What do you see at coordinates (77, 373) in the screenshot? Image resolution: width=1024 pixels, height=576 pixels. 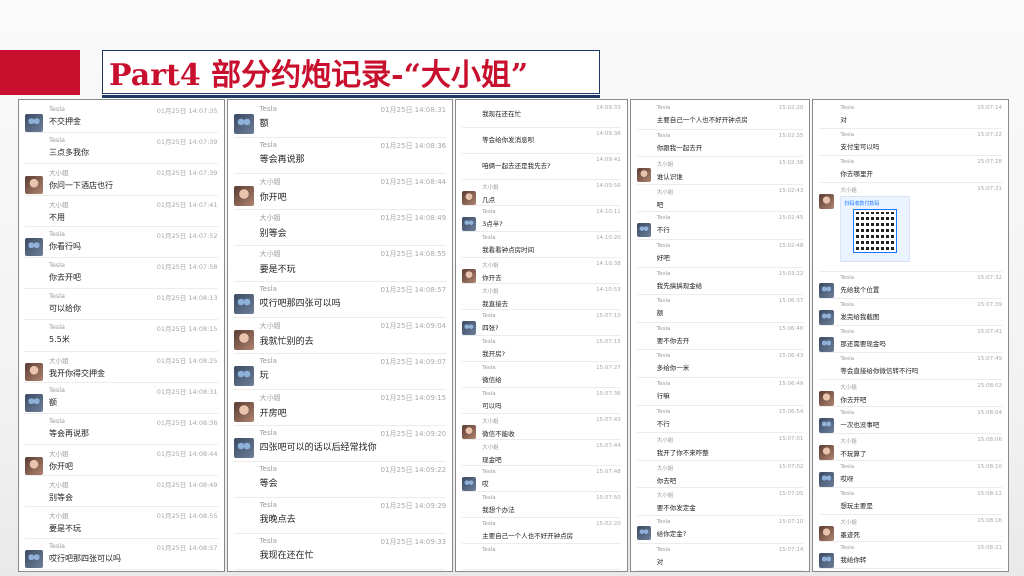 I see `message-text: 我开你得交押金` at bounding box center [77, 373].